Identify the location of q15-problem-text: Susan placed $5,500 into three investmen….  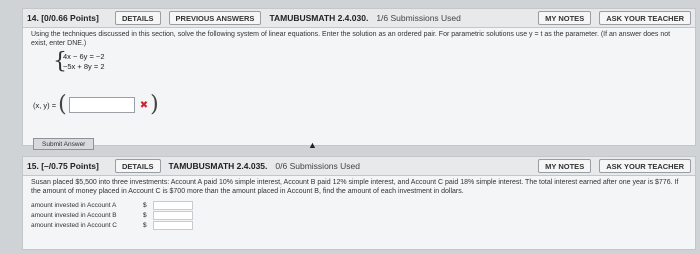
(355, 187).